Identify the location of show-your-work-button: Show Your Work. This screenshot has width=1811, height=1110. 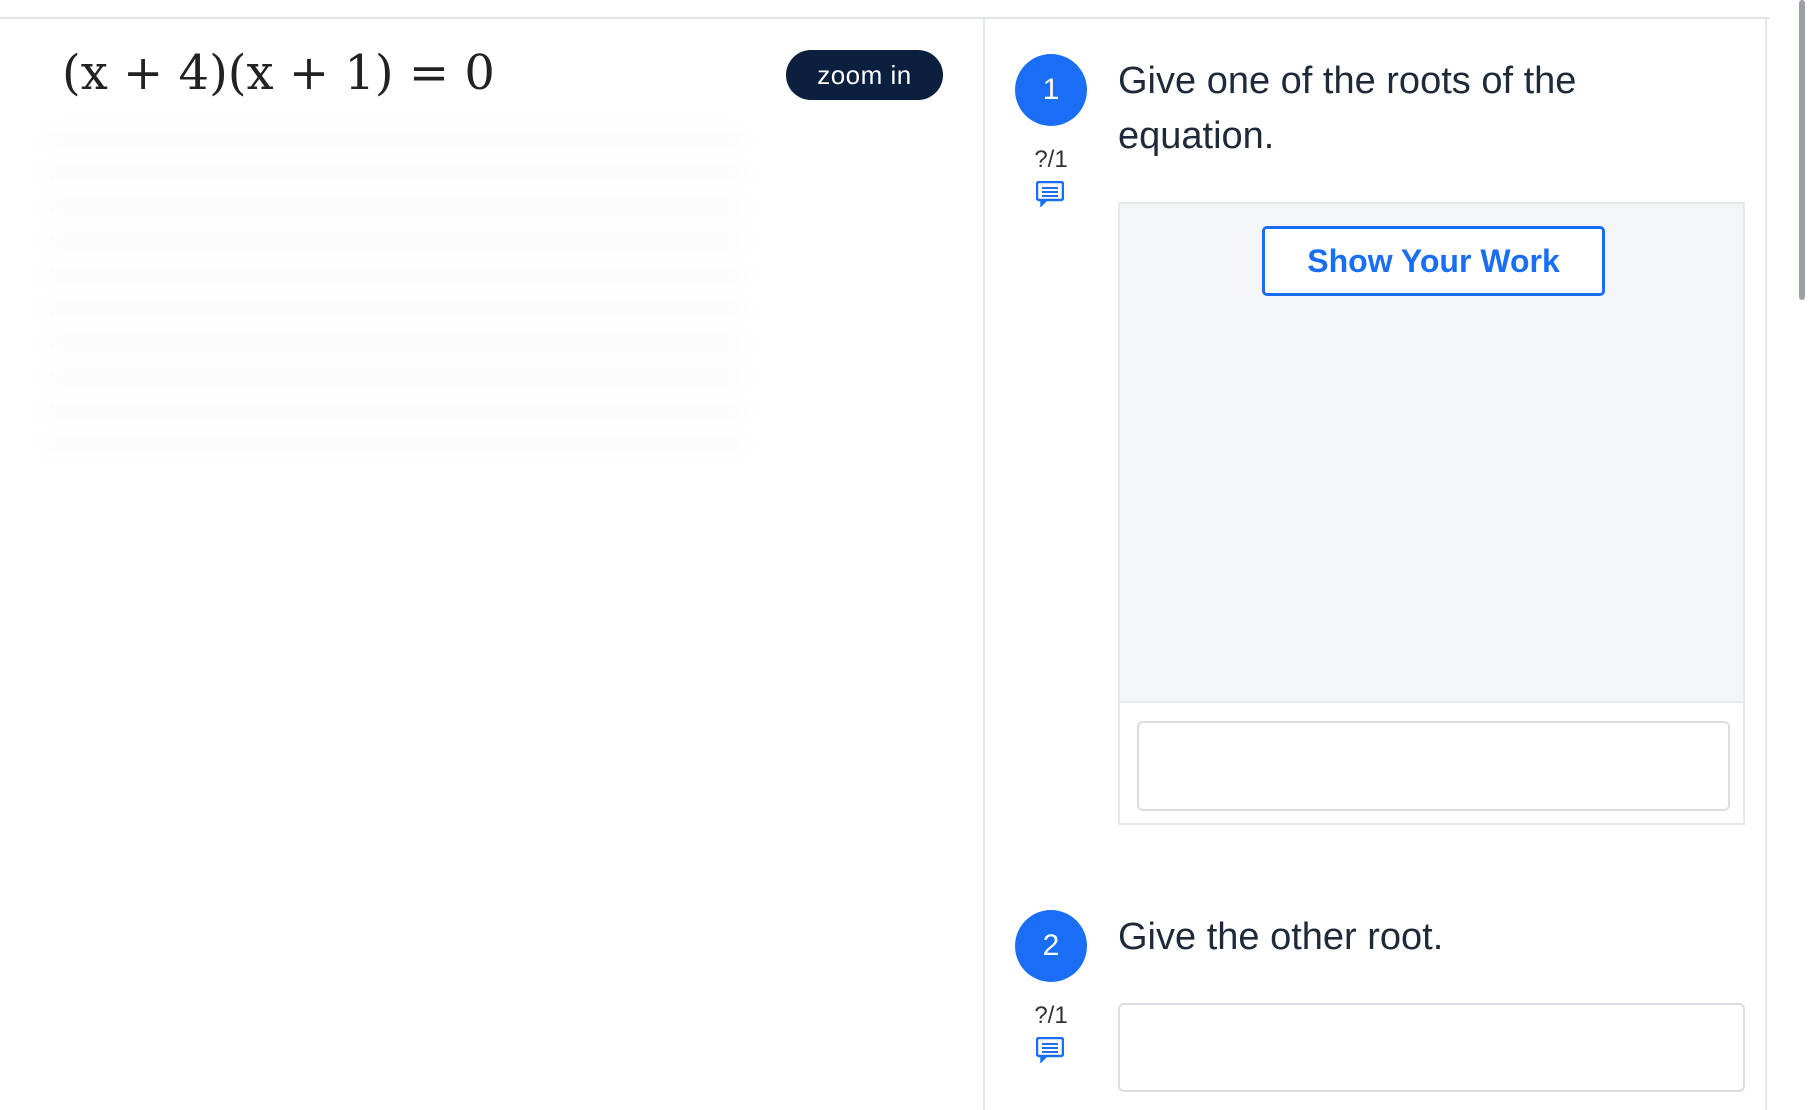
(1433, 261).